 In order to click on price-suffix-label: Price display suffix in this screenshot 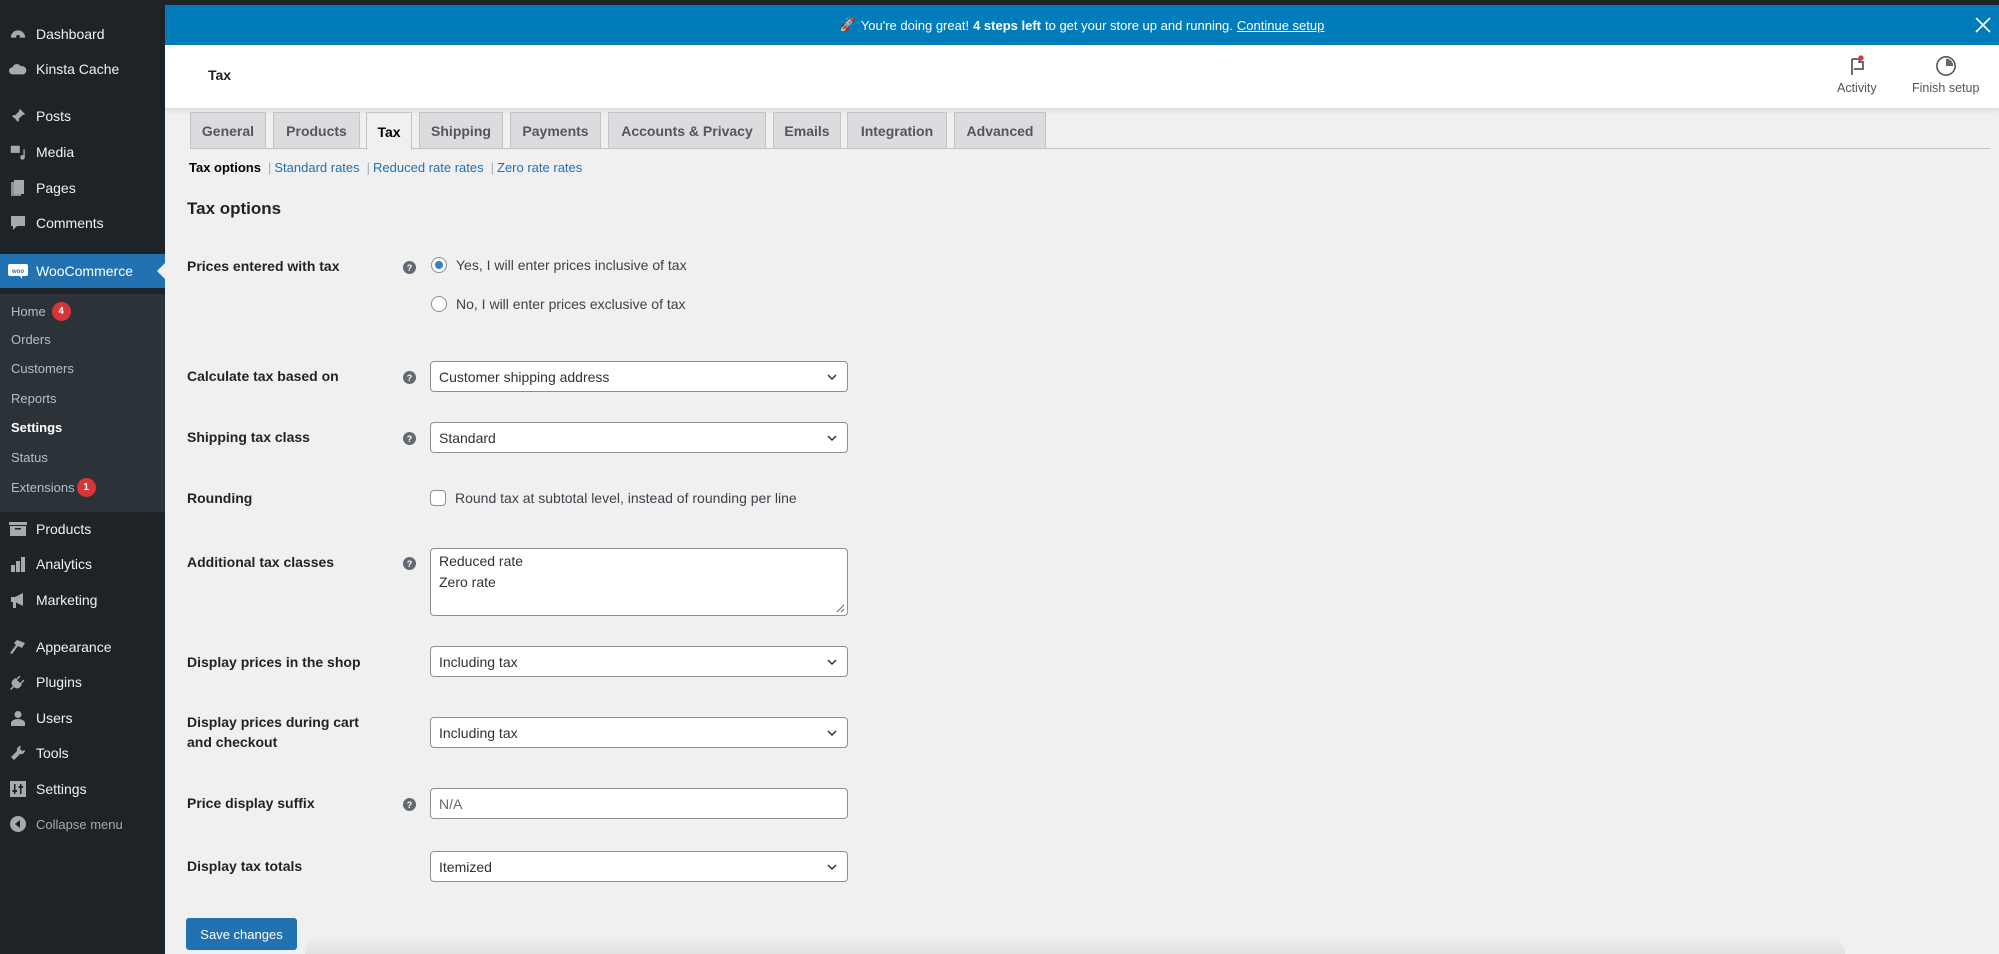, I will do `click(251, 803)`.